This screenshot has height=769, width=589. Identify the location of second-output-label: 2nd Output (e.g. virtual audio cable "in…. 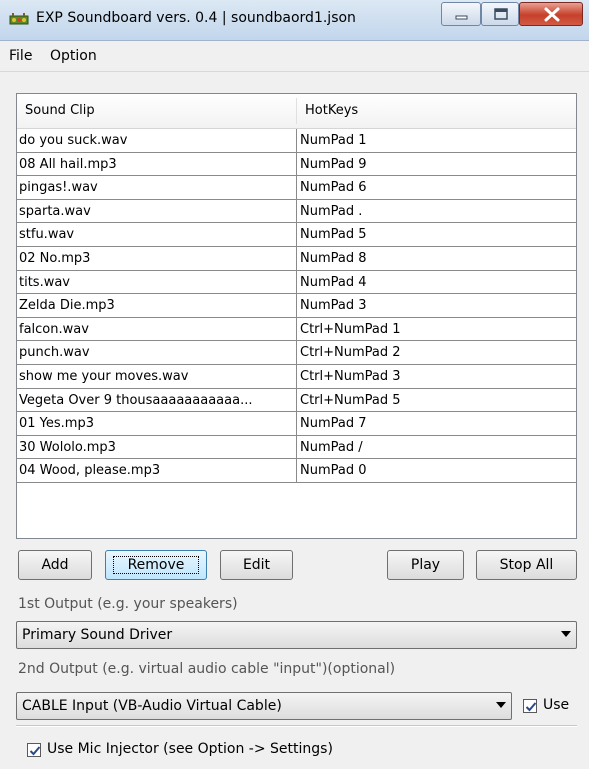
(207, 669).